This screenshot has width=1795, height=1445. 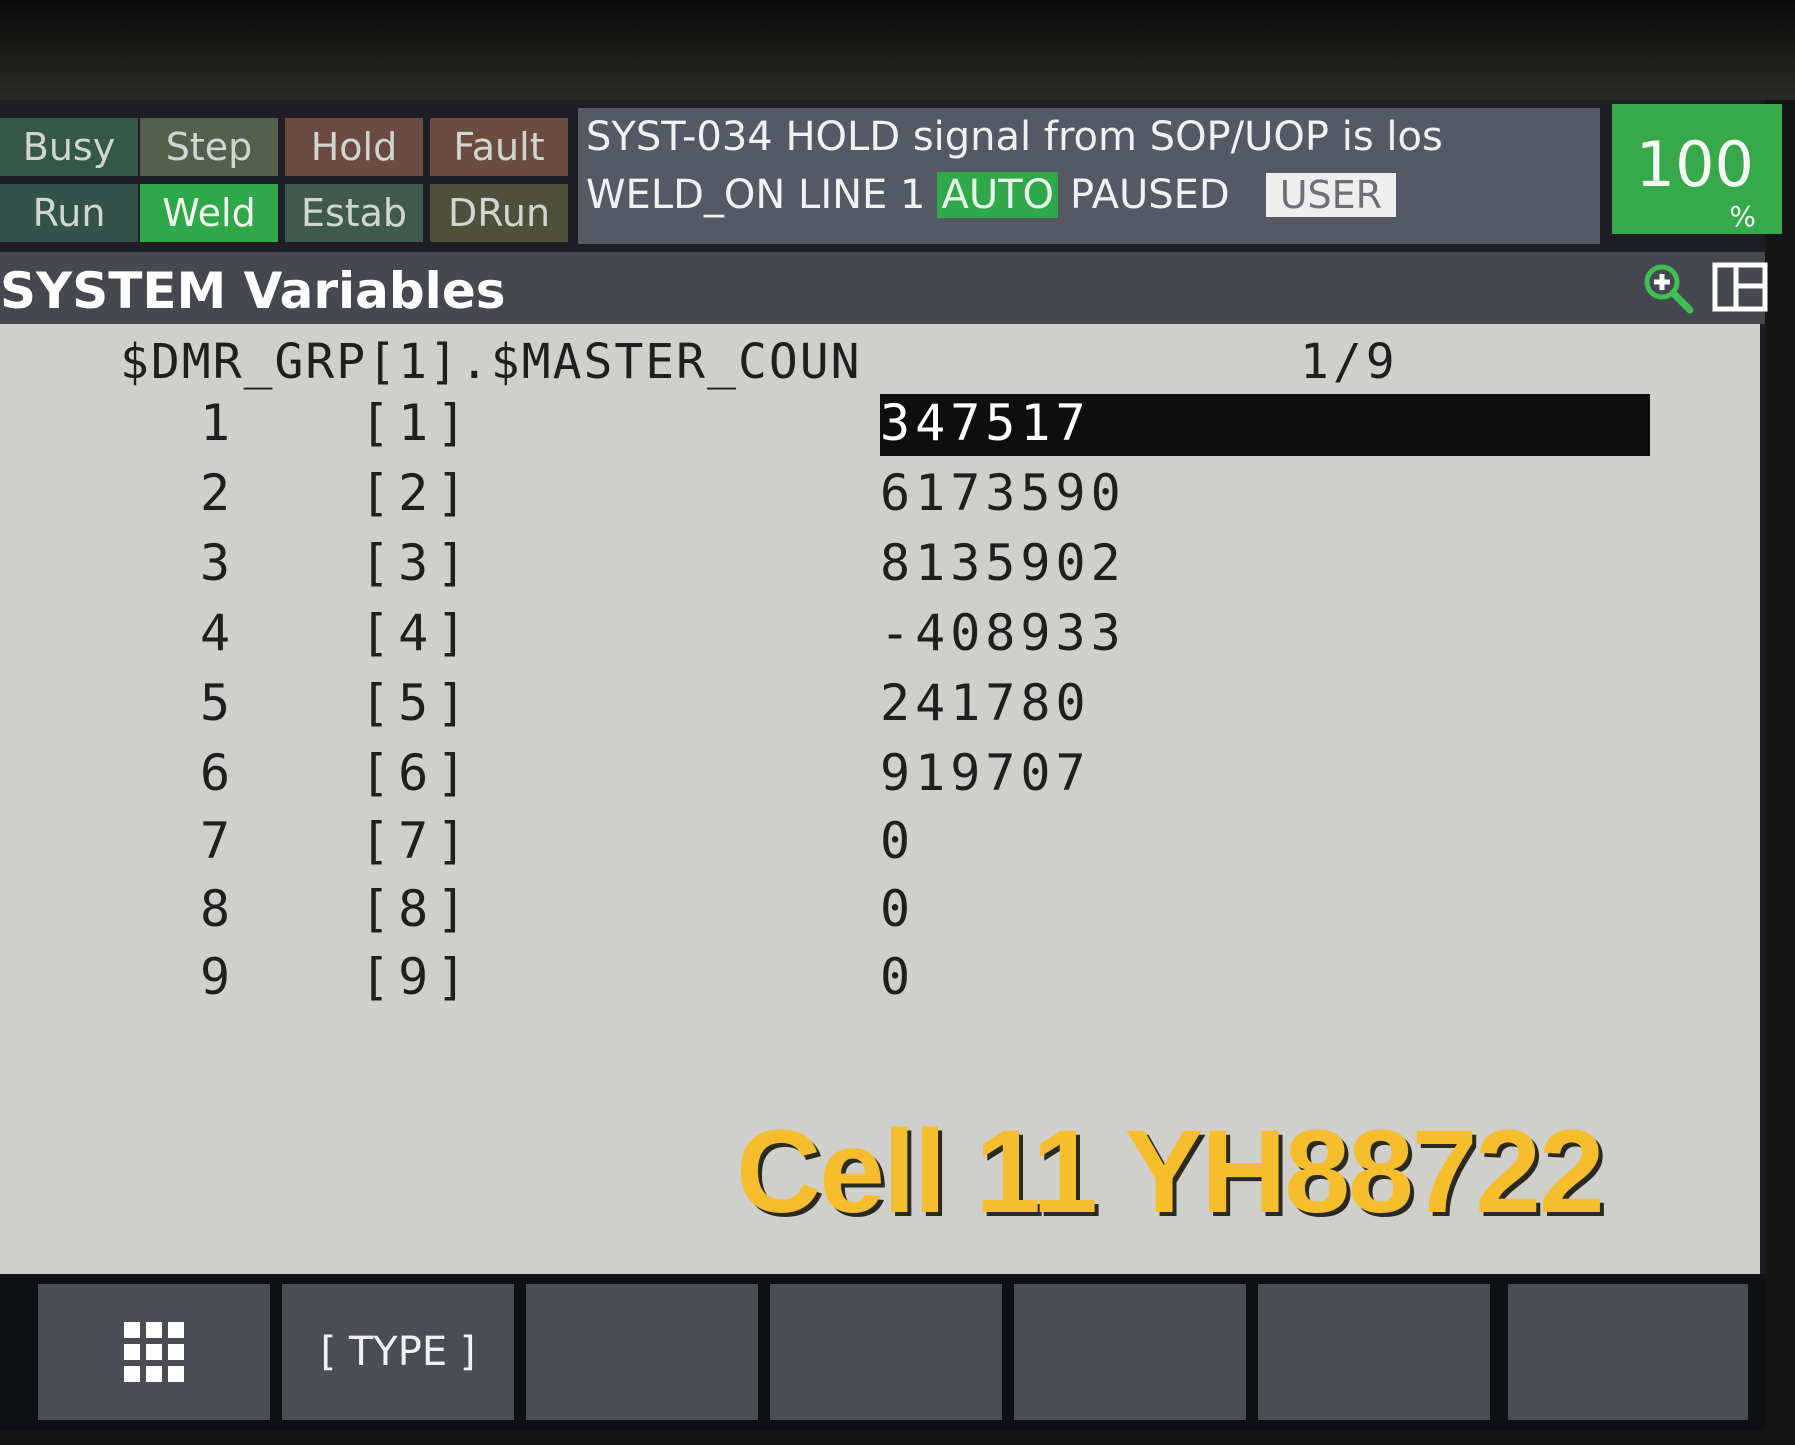 What do you see at coordinates (985, 703) in the screenshot?
I see `row-value: 241780` at bounding box center [985, 703].